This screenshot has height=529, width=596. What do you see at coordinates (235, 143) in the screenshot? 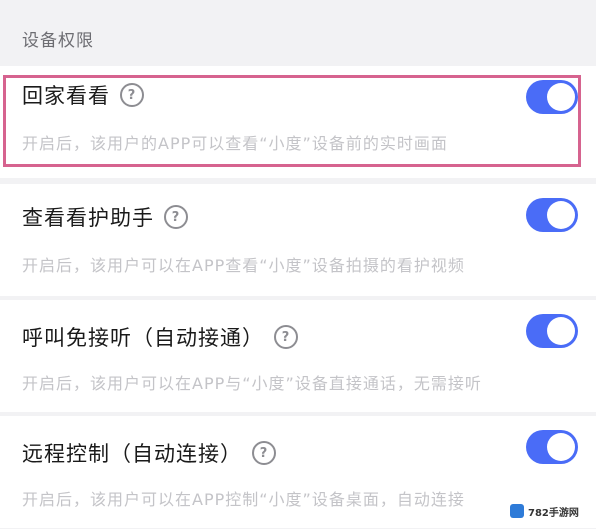
I see `permission-description: 开启后，该用户的APP可以查看“小度”设备前的实时画面` at bounding box center [235, 143].